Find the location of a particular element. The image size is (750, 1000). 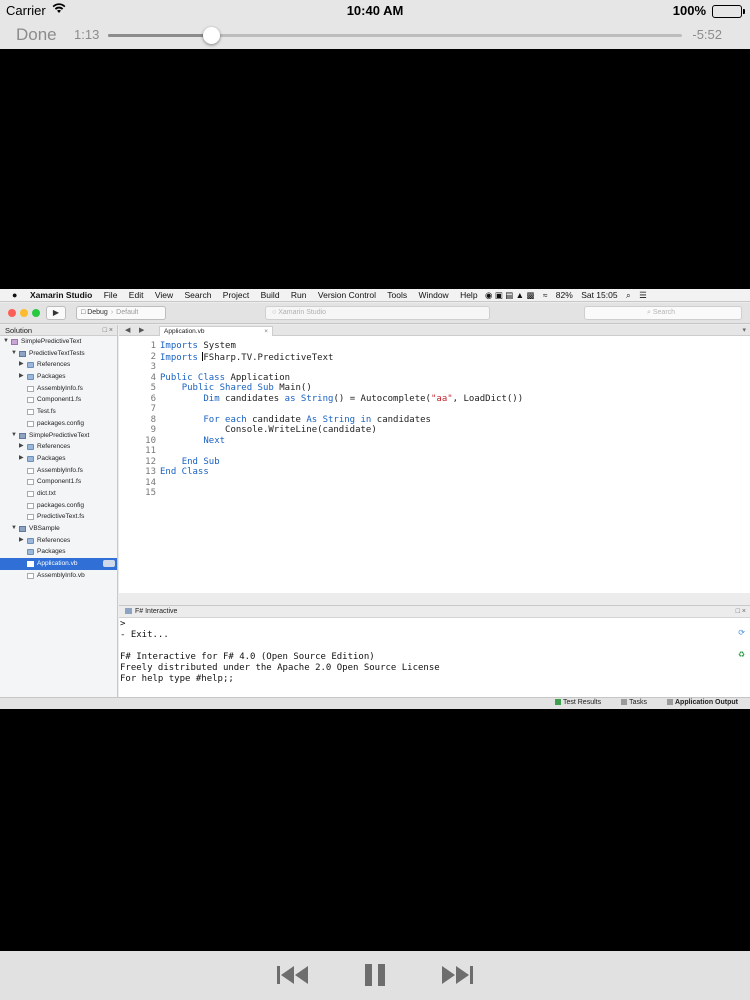

tree-item-label: SimplePredictiveText is located at coordinates (59, 435).